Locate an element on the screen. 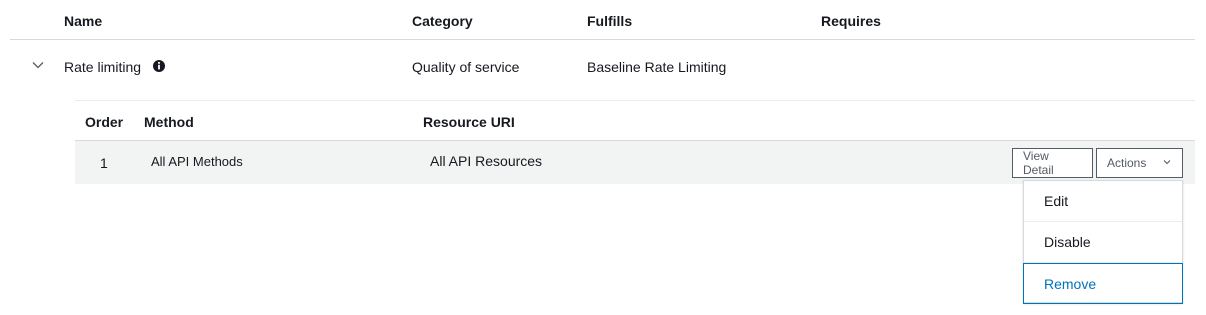  header-fulfills: Fulfills is located at coordinates (610, 21).